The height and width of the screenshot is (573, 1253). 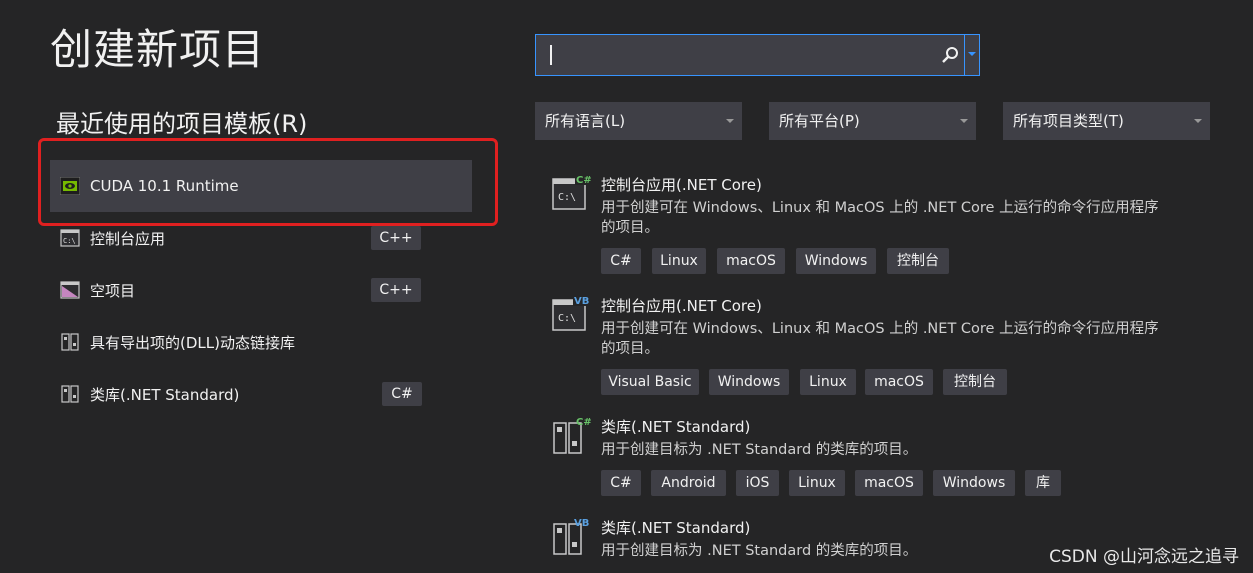 I want to click on platform-filter: 所有平台(P), so click(x=872, y=121).